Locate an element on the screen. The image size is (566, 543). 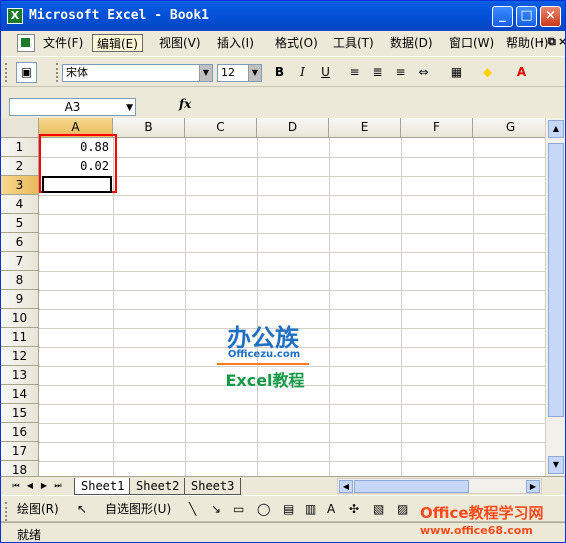
select-objects-icon: ↖ is located at coordinates (82, 509).